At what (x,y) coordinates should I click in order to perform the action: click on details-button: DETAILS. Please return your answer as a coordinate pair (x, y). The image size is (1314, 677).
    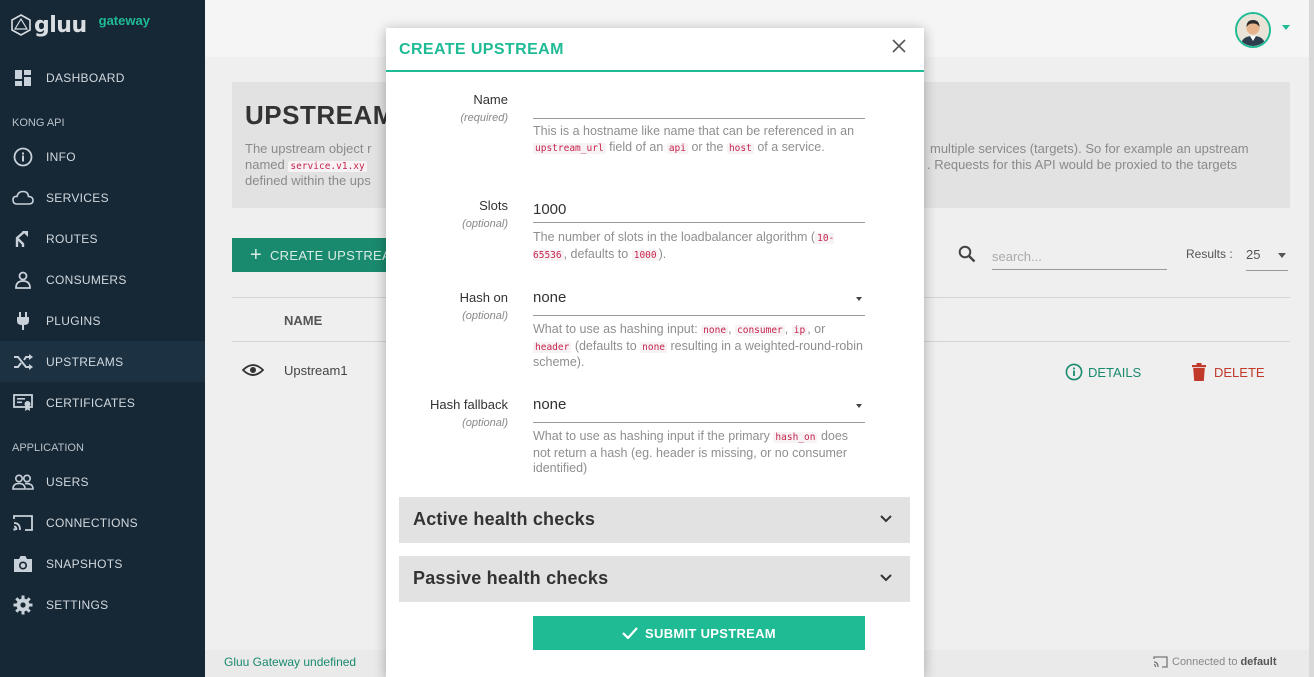
    Looking at the image, I should click on (1103, 372).